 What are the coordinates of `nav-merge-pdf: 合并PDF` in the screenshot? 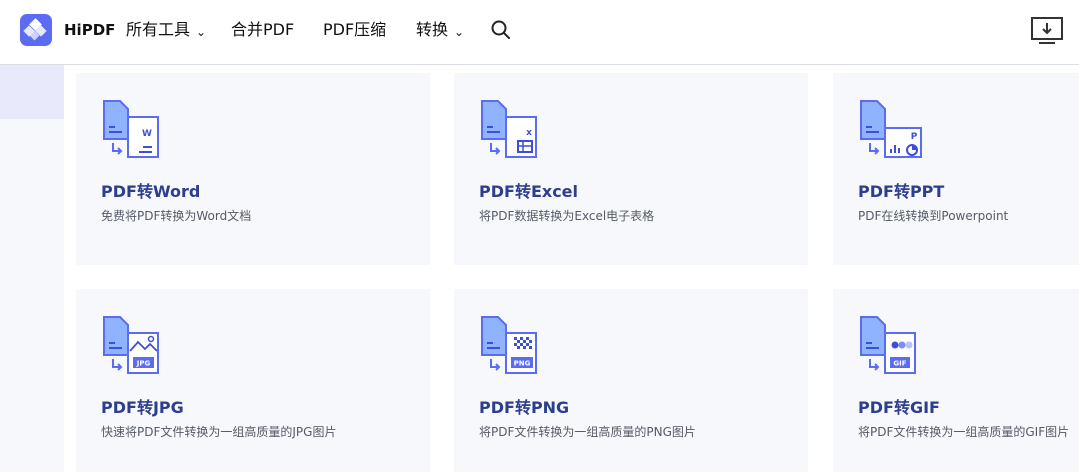 It's located at (262, 30).